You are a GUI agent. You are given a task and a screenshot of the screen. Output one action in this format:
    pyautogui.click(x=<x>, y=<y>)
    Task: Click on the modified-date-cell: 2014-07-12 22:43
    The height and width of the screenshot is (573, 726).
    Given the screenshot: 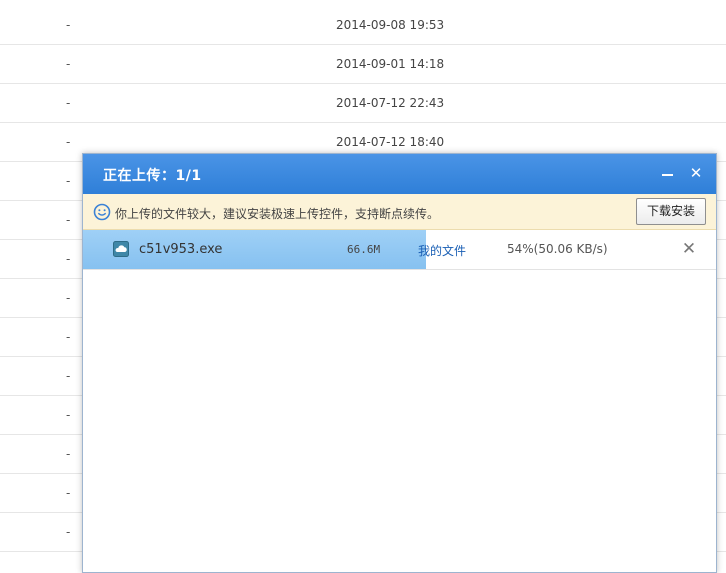 What is the action you would take?
    pyautogui.click(x=390, y=103)
    